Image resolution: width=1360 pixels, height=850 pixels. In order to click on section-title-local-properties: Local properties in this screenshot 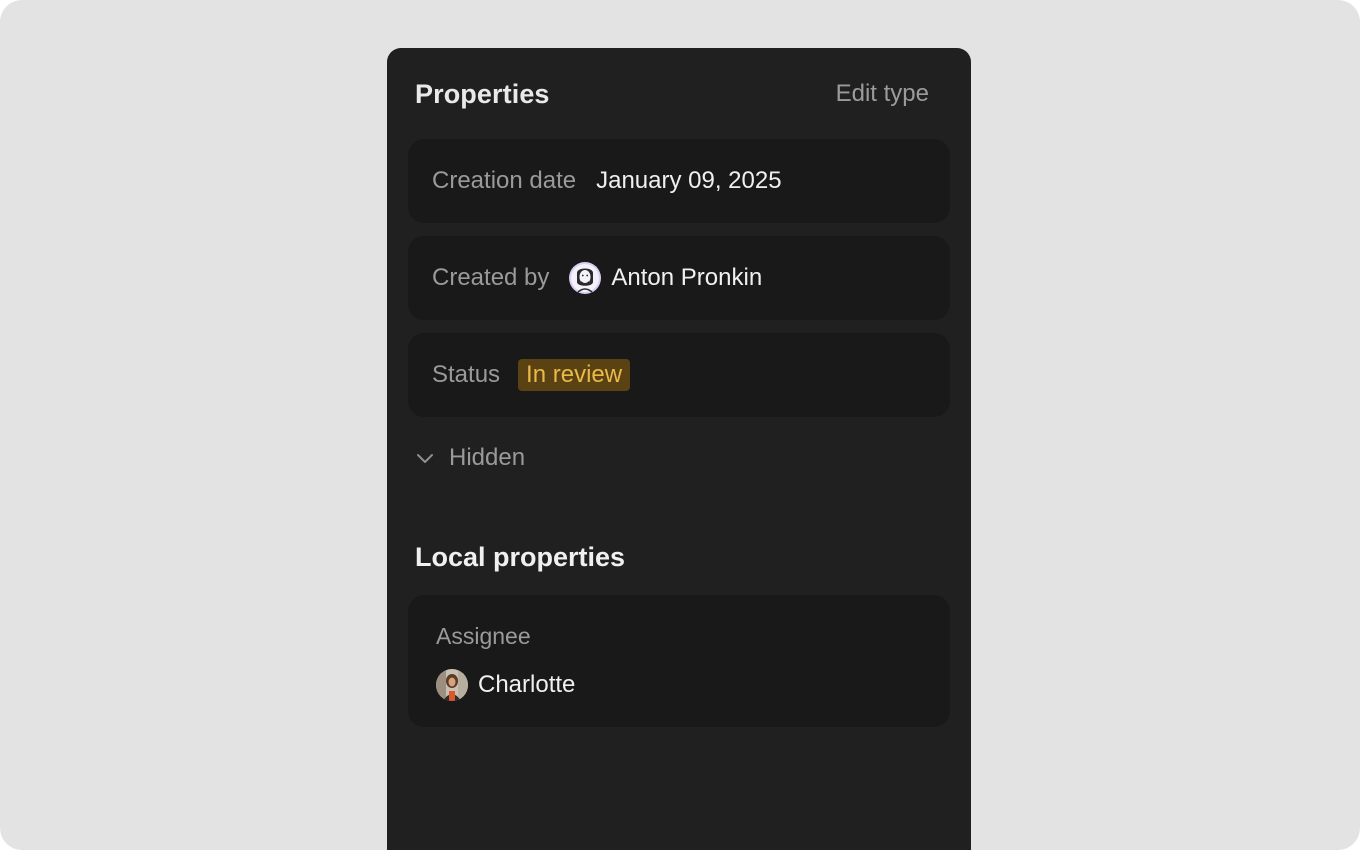, I will do `click(520, 557)`.